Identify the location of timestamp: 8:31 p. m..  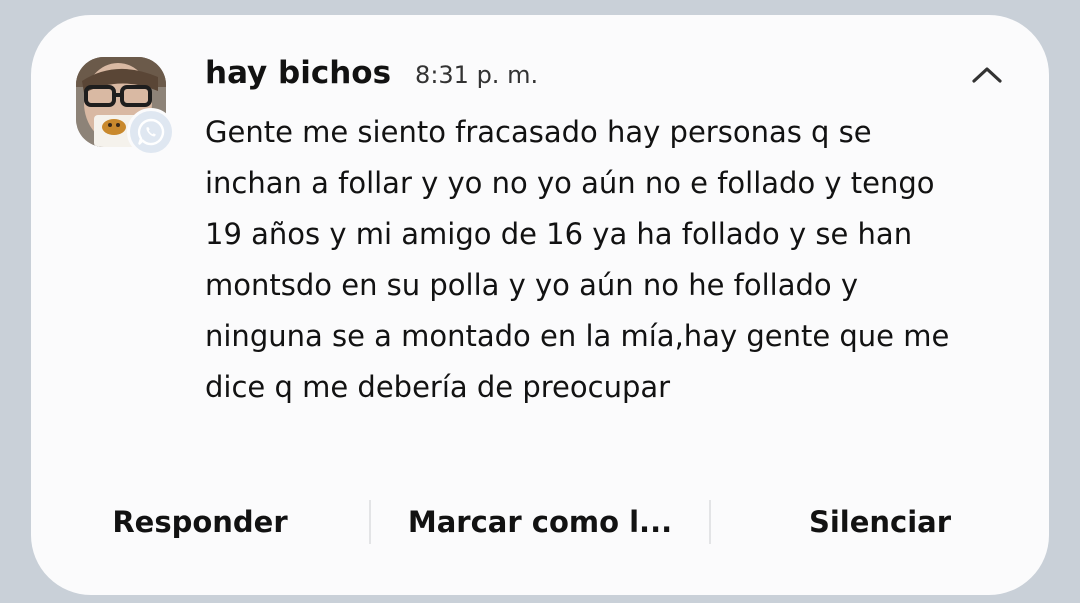
(477, 75).